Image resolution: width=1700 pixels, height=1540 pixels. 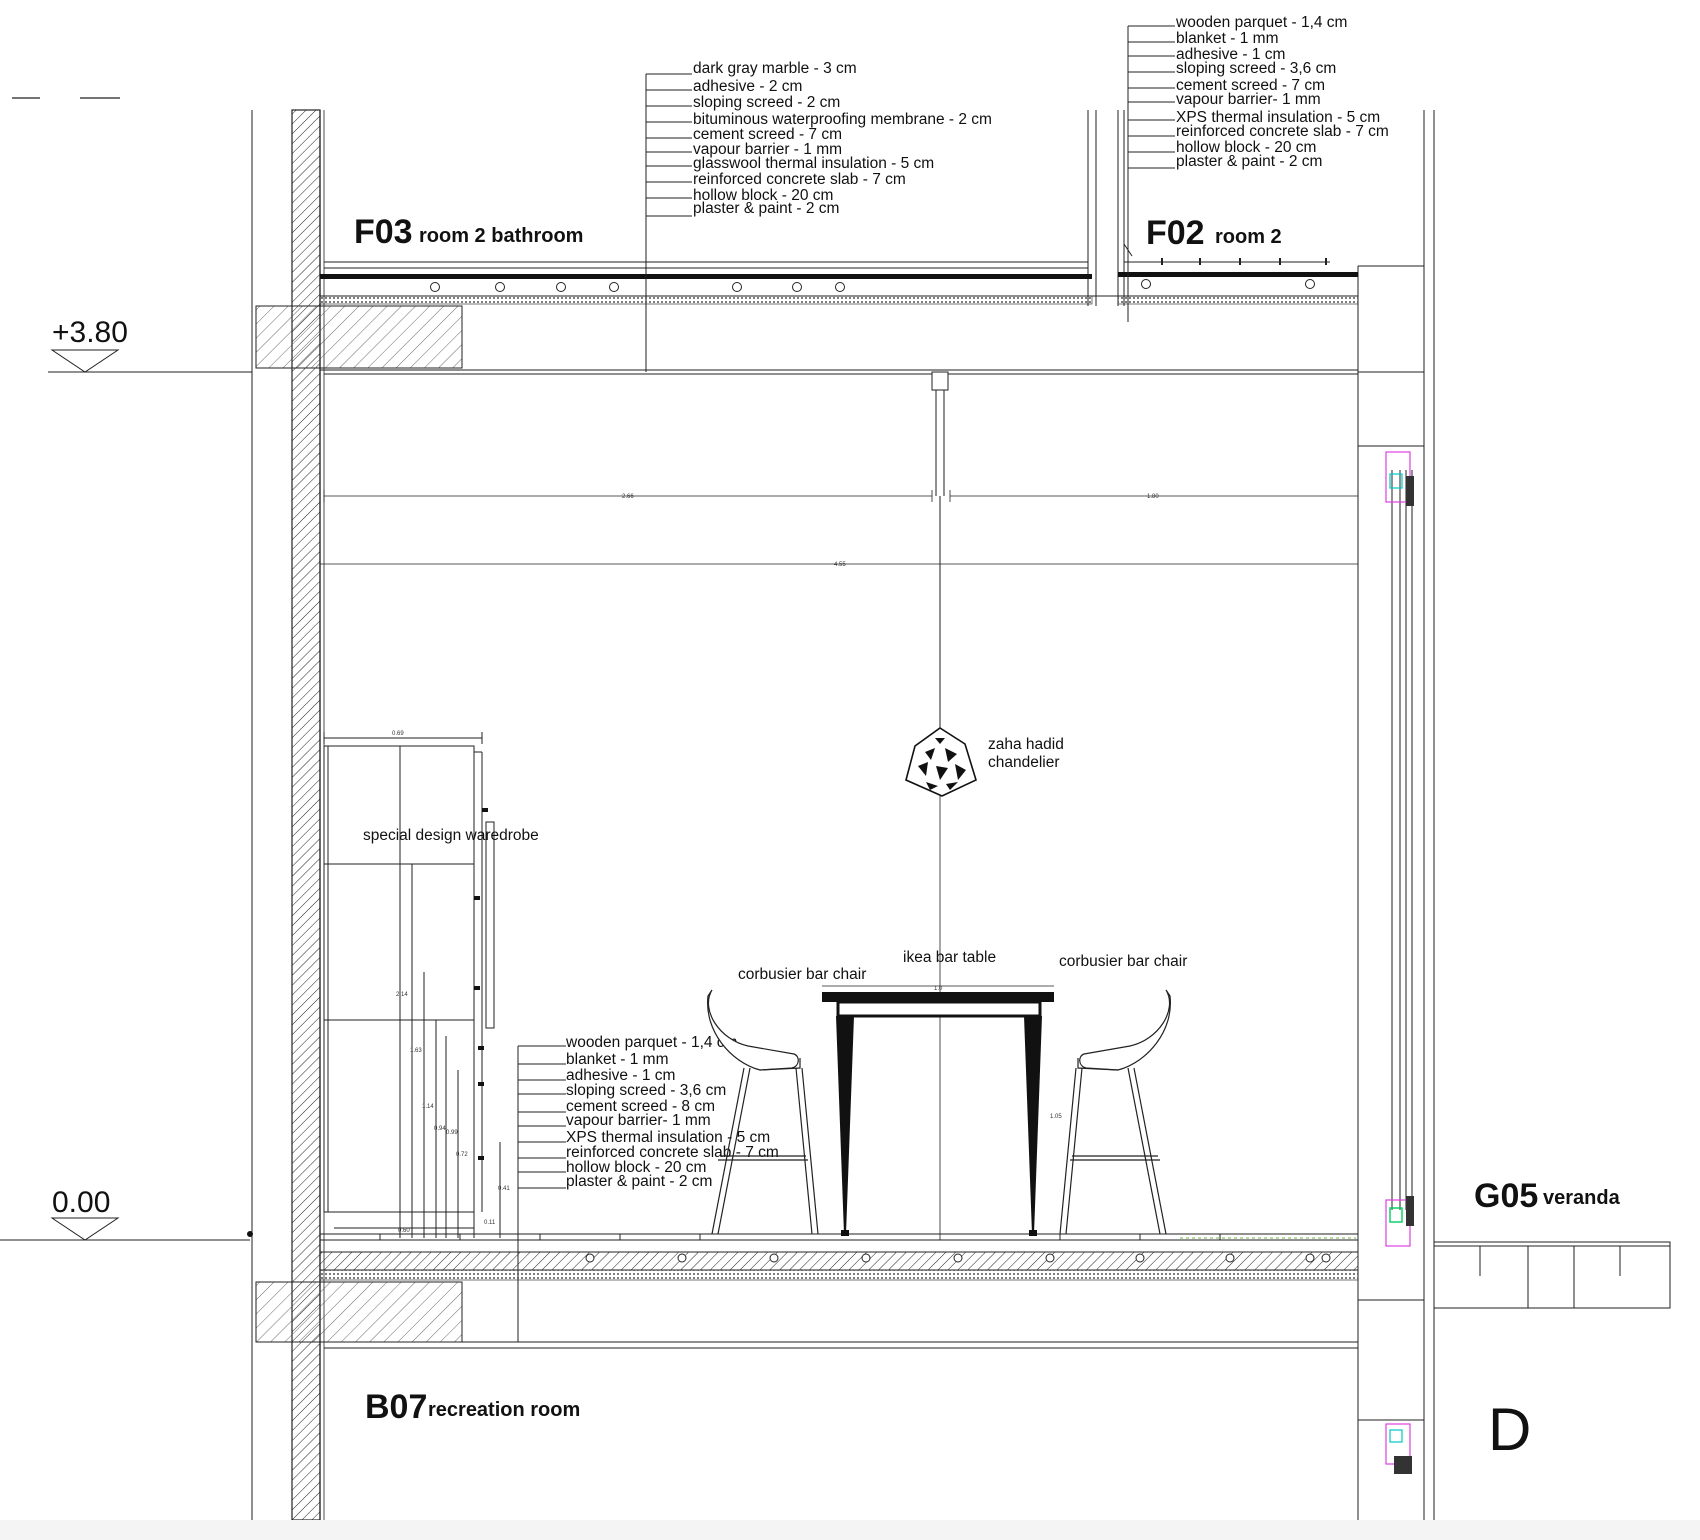 I want to click on room-header-b07: B07 recreation room, so click(x=472, y=1407).